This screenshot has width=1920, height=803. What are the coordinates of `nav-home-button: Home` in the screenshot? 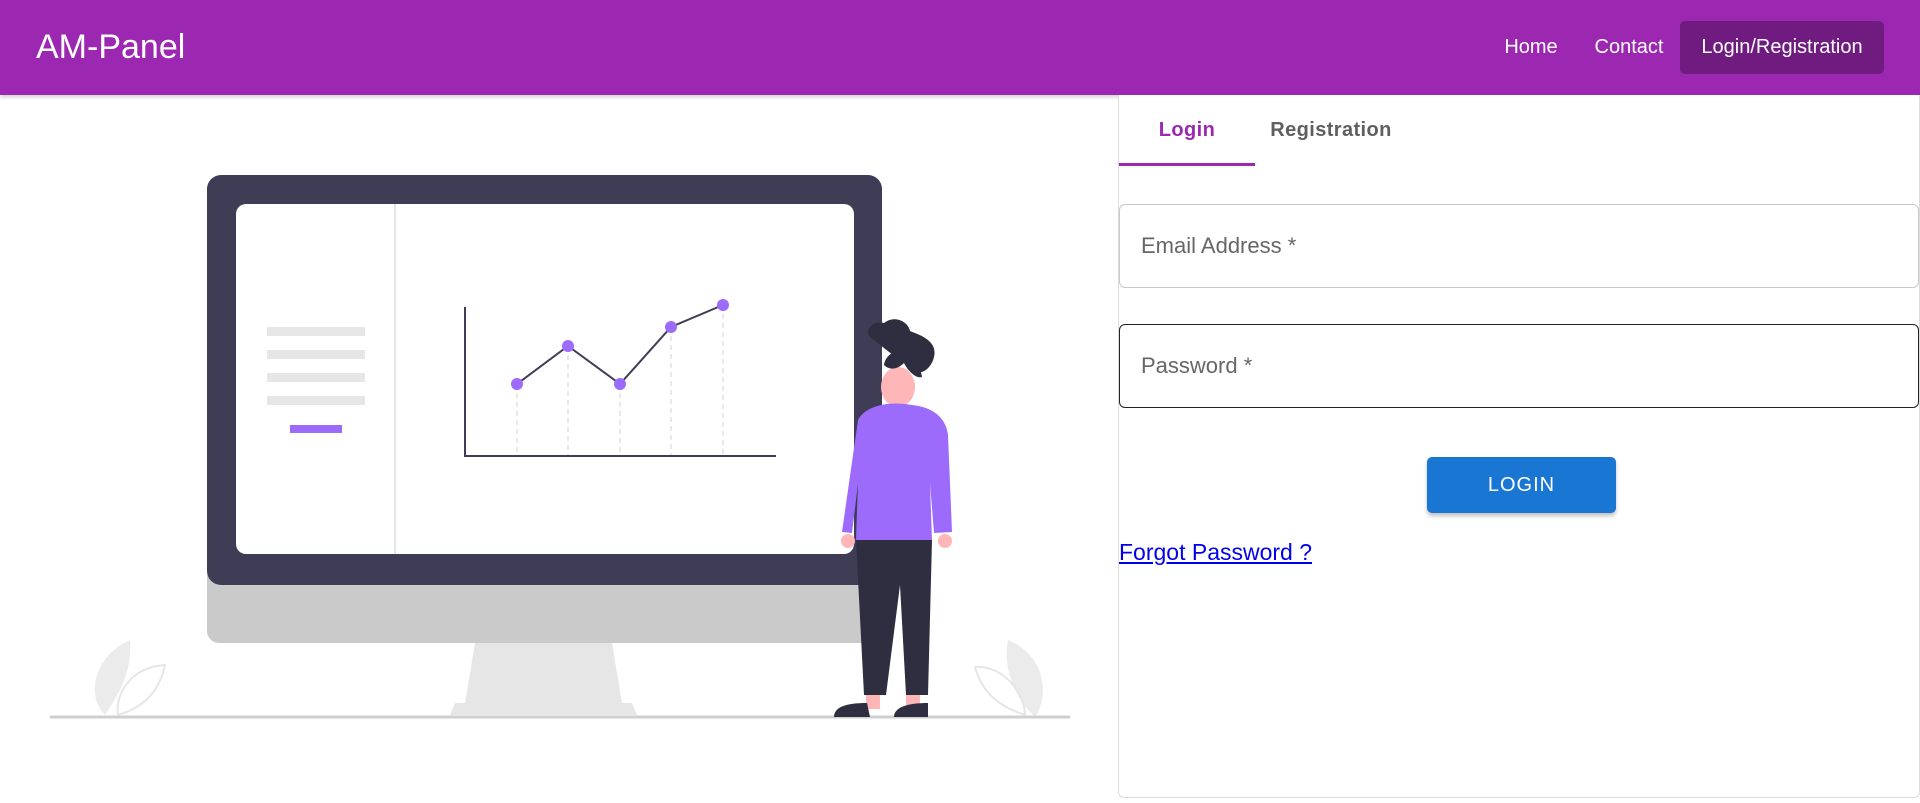 It's located at (1531, 47).